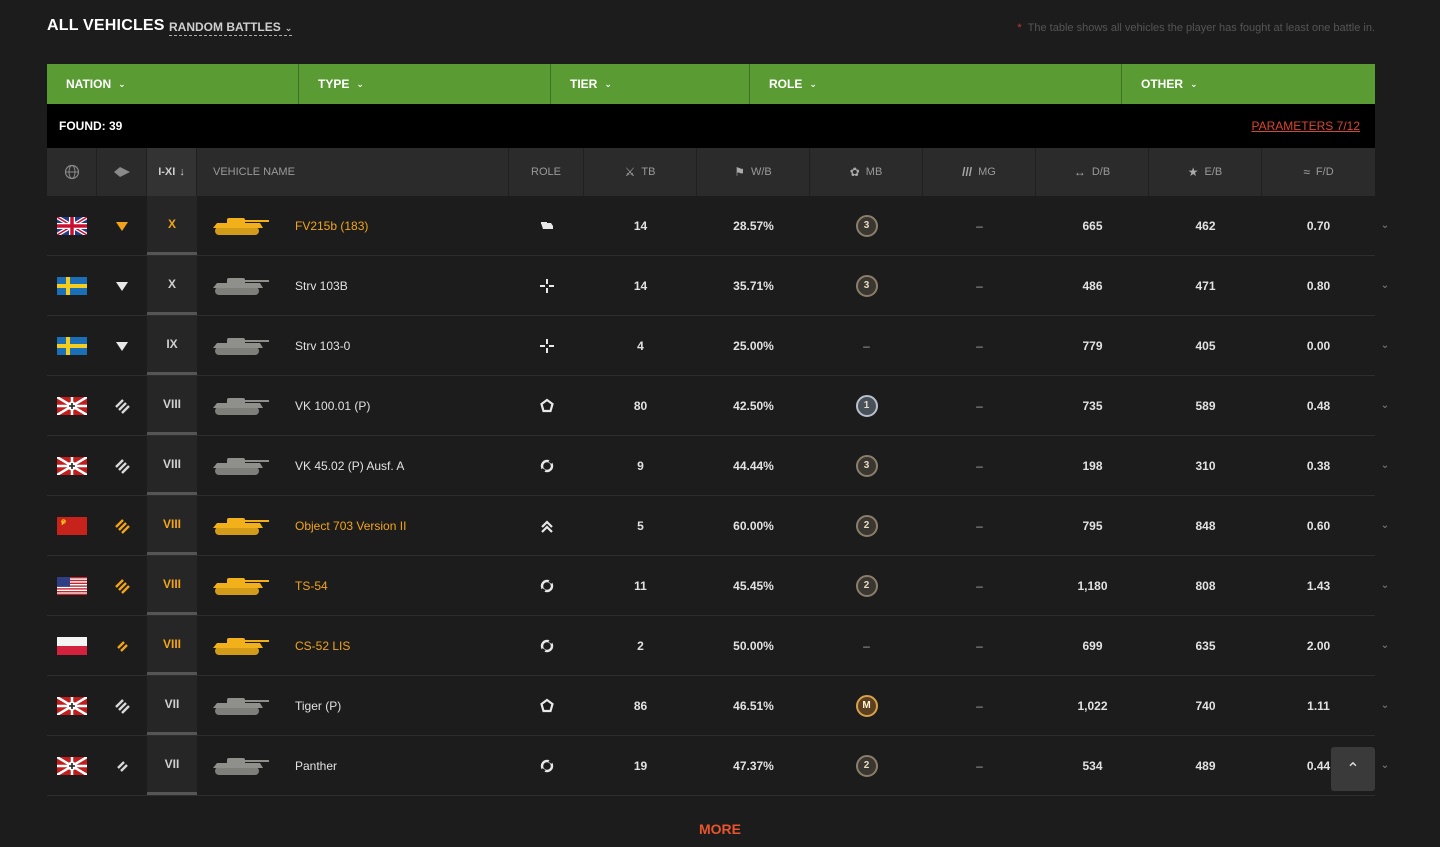 The image size is (1440, 847). Describe the element at coordinates (866, 285) in the screenshot. I see `mastery-badge-icon: 3` at that location.